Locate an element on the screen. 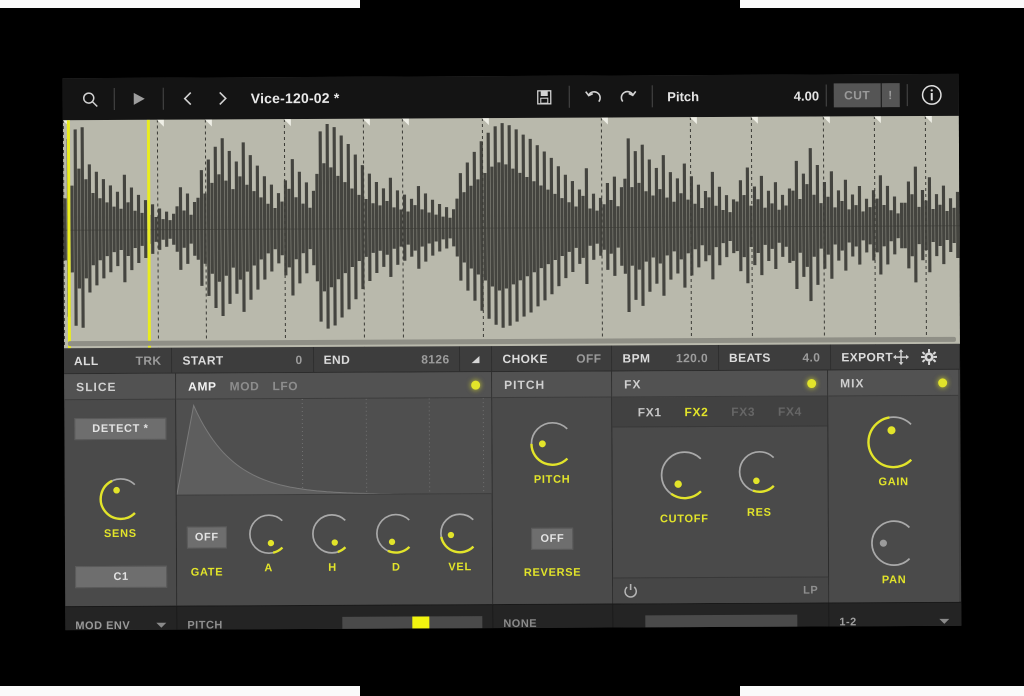  detect-button: DETECT * is located at coordinates (120, 429).